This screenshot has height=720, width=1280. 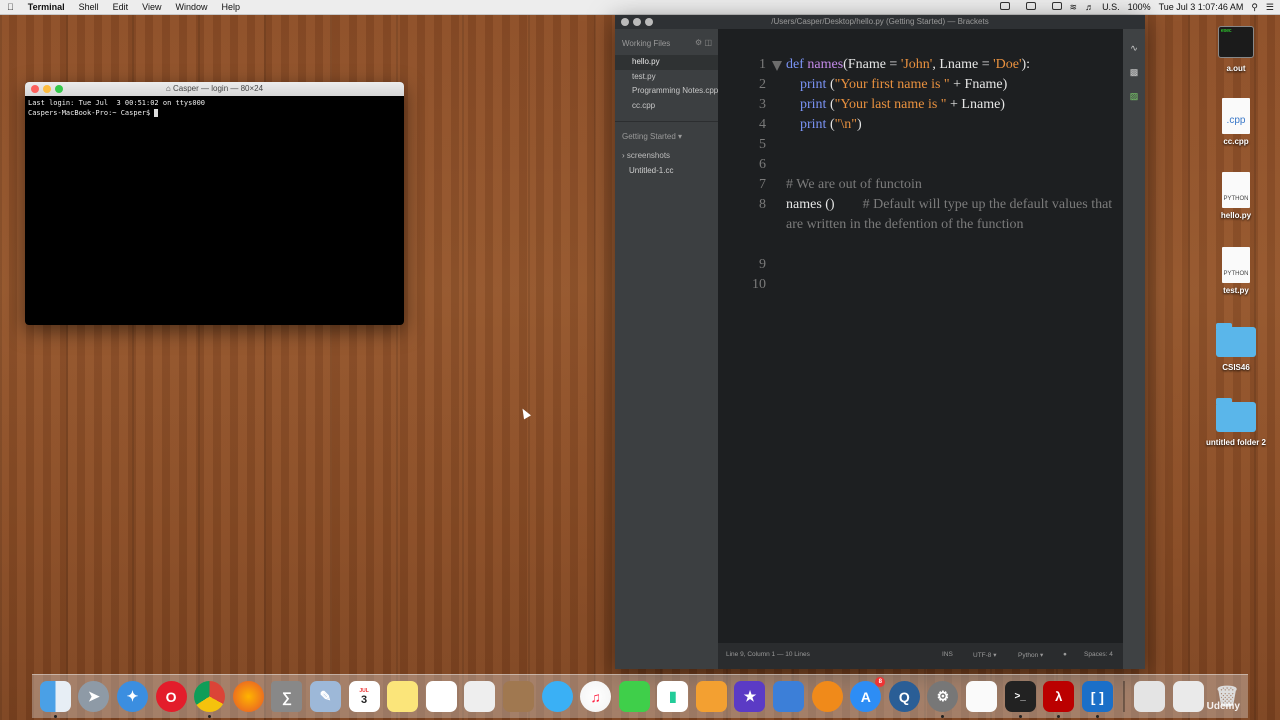 What do you see at coordinates (1097, 699) in the screenshot?
I see `brackets-icon: [ ]` at bounding box center [1097, 699].